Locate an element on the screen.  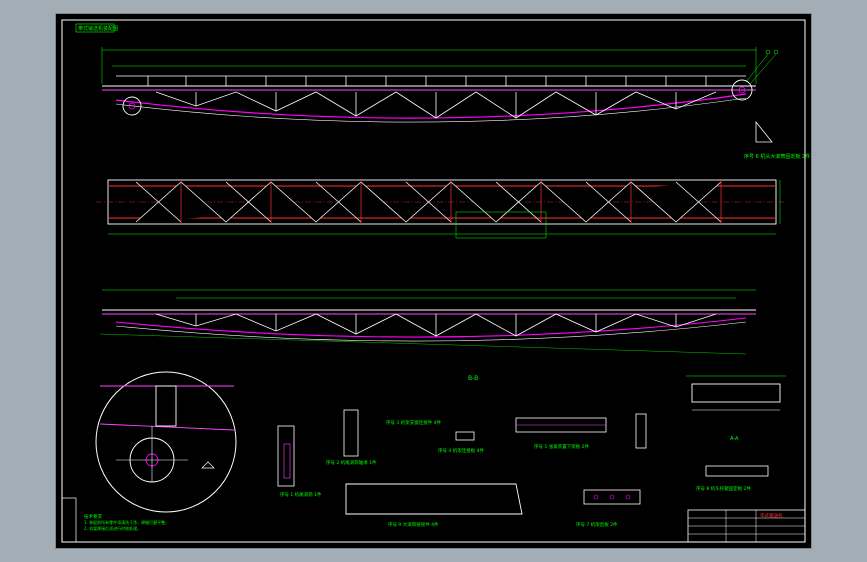
part-label-4: 序号 4 机架连接板 4件 is located at coordinates (461, 450).